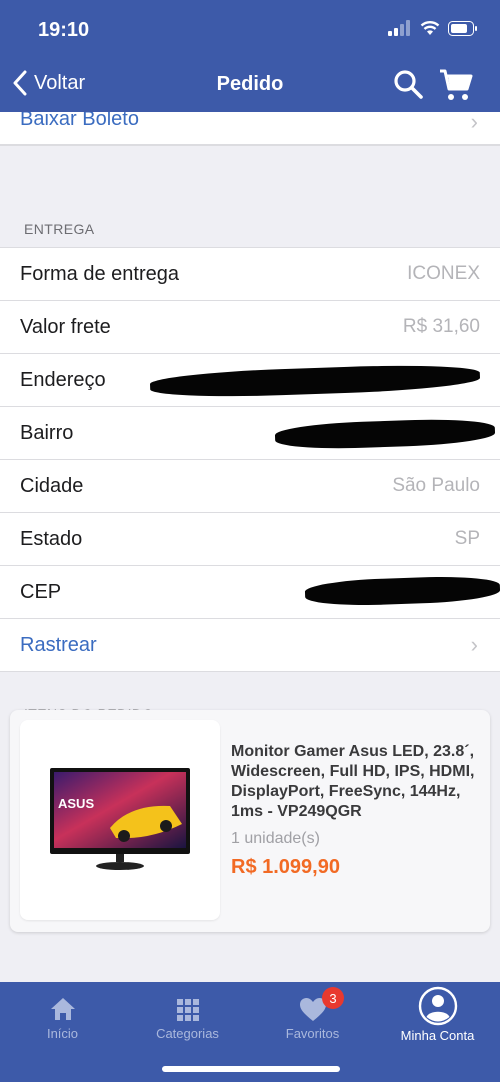 Image resolution: width=500 pixels, height=1082 pixels. What do you see at coordinates (437, 1035) in the screenshot?
I see `tab-label: Minha Conta` at bounding box center [437, 1035].